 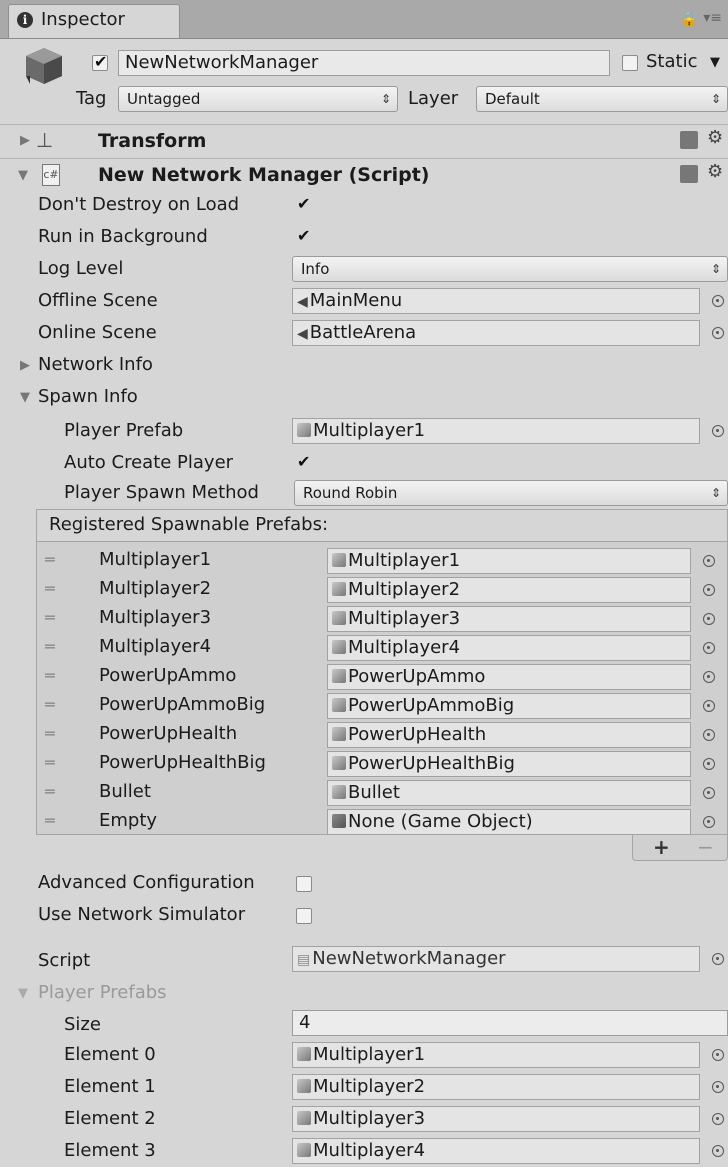 What do you see at coordinates (602, 99) in the screenshot?
I see `layer-dropdown: Default ⇕` at bounding box center [602, 99].